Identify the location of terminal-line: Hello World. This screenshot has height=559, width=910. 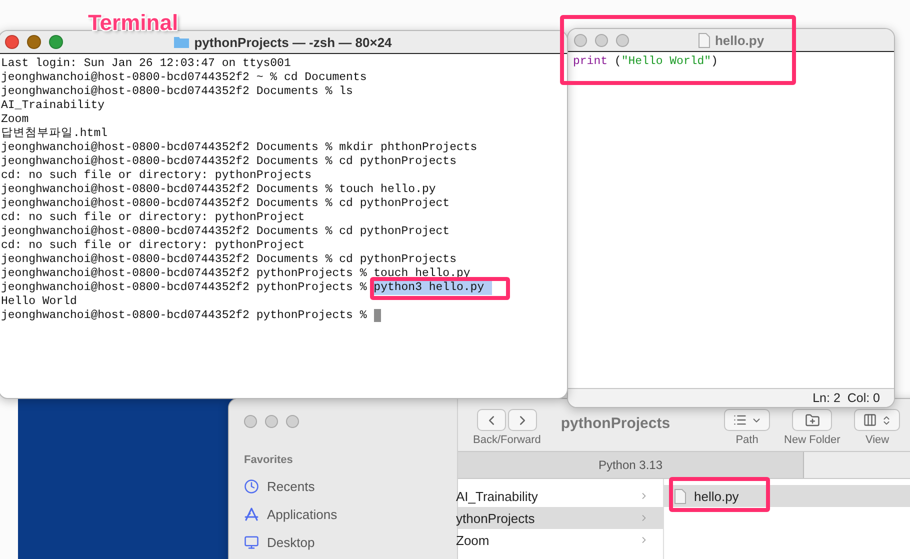
(39, 302).